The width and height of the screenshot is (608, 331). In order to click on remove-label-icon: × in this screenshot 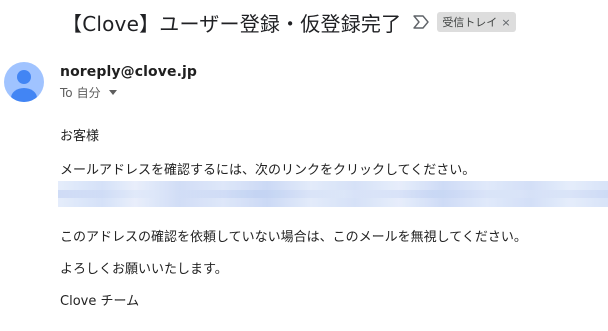, I will do `click(505, 22)`.